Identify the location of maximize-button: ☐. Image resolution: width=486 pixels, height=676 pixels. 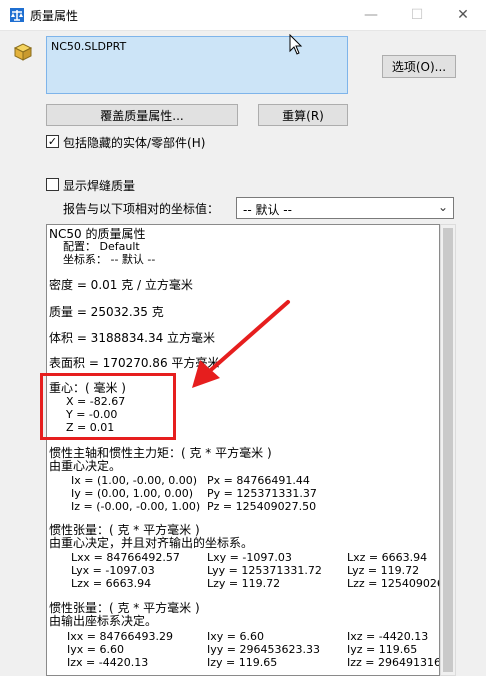
(417, 15).